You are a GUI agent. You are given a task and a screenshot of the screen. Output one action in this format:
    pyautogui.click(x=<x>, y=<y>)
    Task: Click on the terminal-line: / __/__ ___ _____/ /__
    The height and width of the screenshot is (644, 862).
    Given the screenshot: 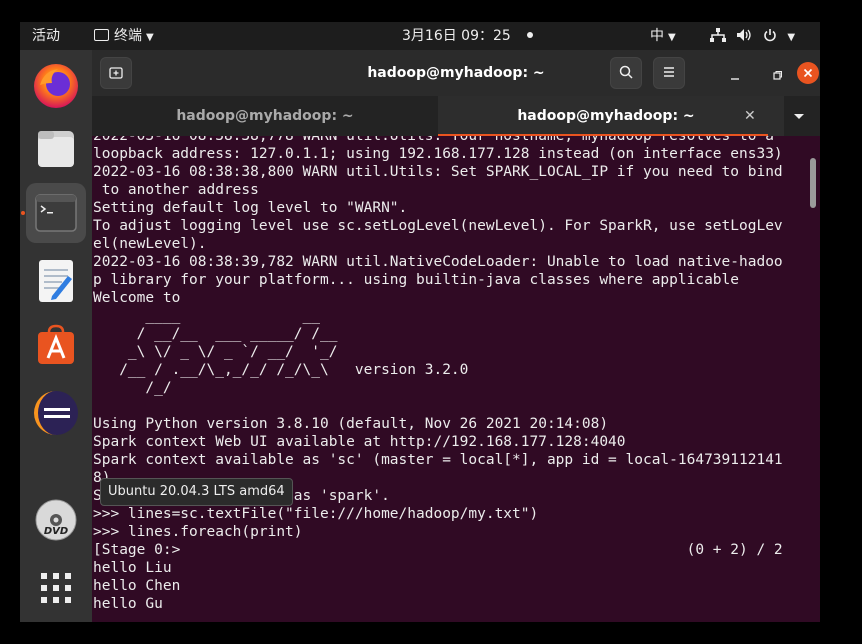 What is the action you would take?
    pyautogui.click(x=215, y=334)
    